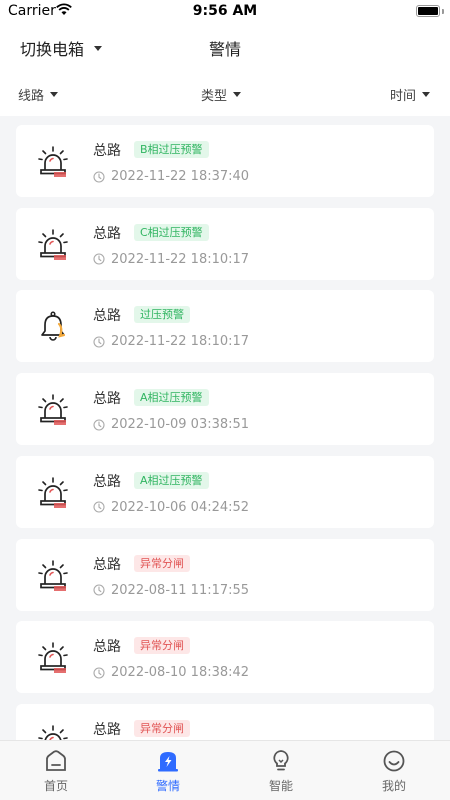 This screenshot has width=450, height=800. I want to click on tab-label: 首页, so click(55, 786).